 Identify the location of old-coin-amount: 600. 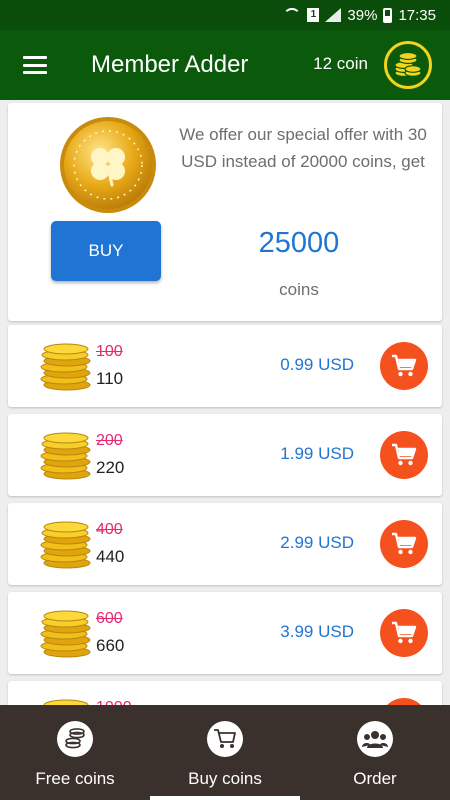
(109, 618).